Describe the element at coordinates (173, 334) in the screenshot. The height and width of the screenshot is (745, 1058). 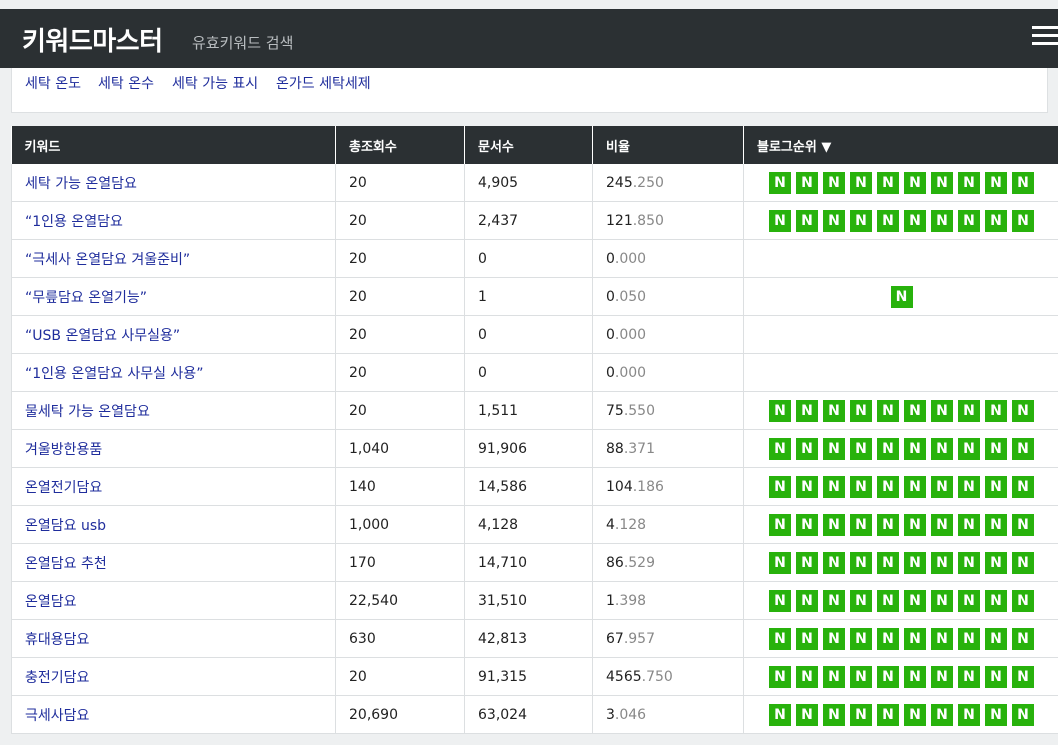
I see `keyword-link: “USB 온열담요 사무실용”` at that location.